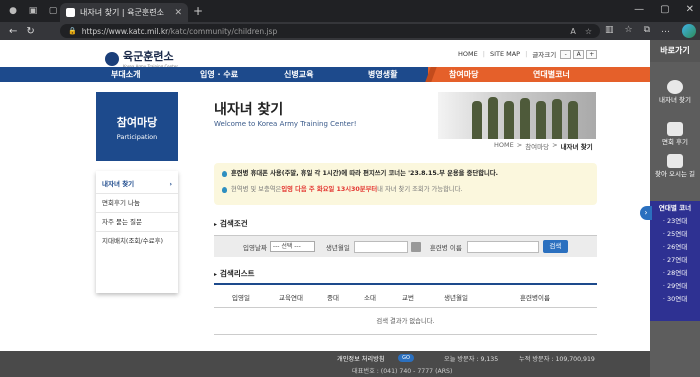 This screenshot has height=377, width=700. What do you see at coordinates (148, 56) in the screenshot?
I see `logo-text: 육군훈련소` at bounding box center [148, 56].